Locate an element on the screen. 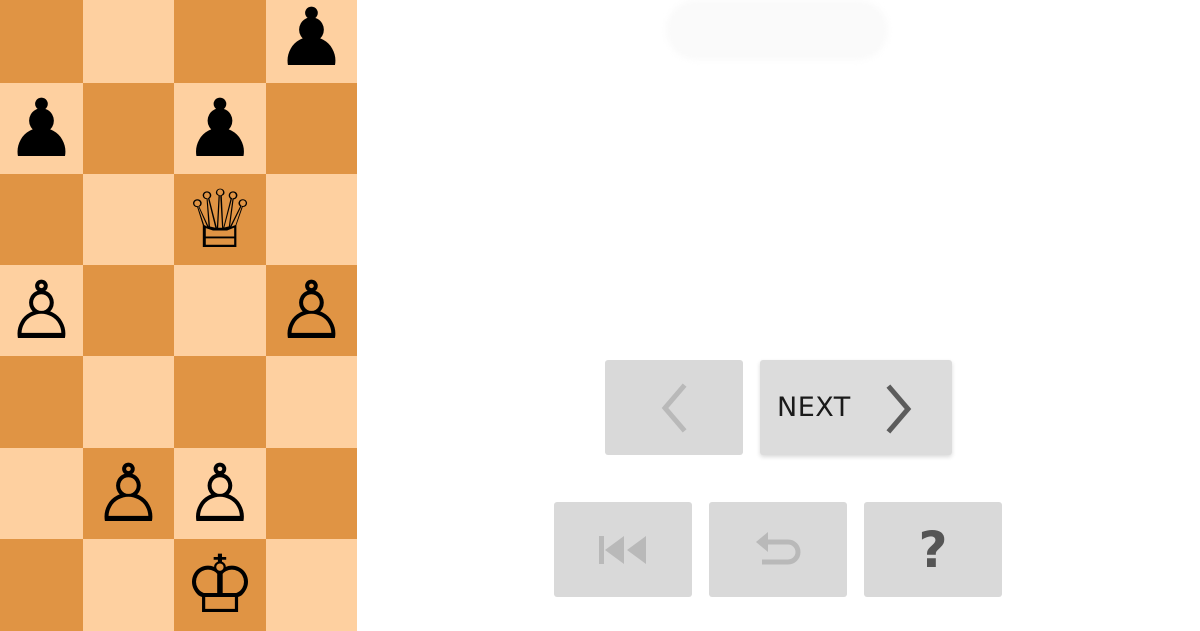 The height and width of the screenshot is (631, 1200). skip-to-start-icon is located at coordinates (622, 549).